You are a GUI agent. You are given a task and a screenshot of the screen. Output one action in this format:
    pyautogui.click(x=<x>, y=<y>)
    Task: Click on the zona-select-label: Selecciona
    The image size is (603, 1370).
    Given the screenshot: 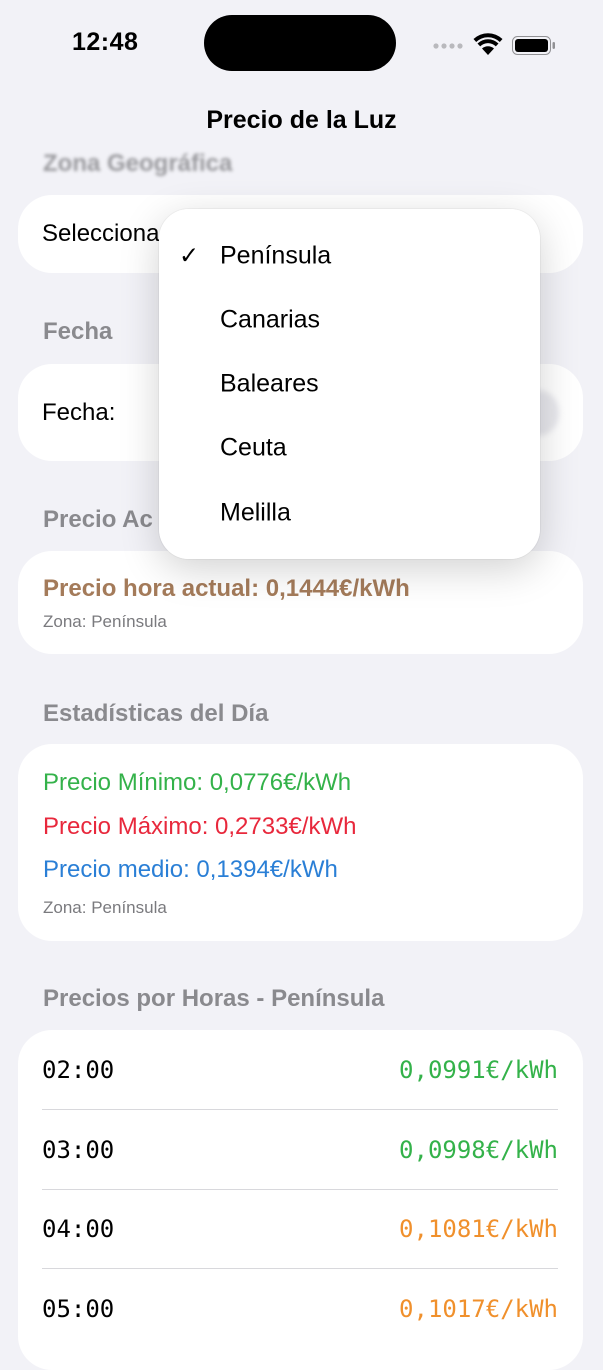 What is the action you would take?
    pyautogui.click(x=101, y=233)
    